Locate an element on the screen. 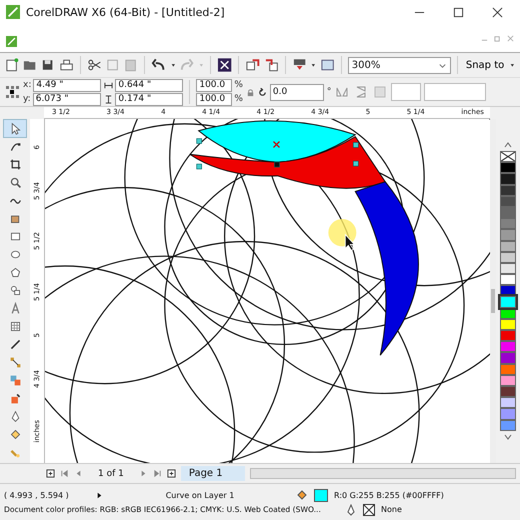  y-position-field: 6.073 " is located at coordinates (66, 99).